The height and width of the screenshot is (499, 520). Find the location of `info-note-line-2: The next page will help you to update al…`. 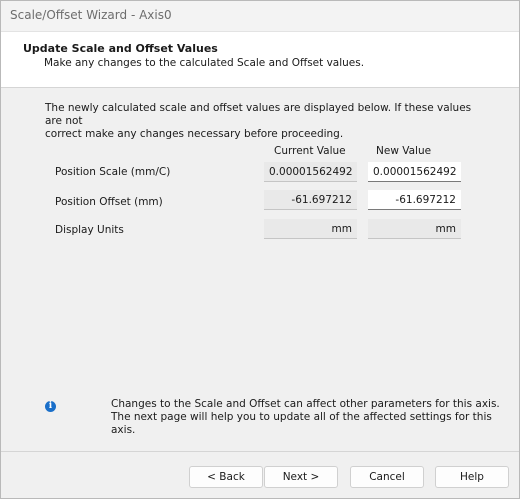

info-note-line-2: The next page will help you to update al… is located at coordinates (301, 423).